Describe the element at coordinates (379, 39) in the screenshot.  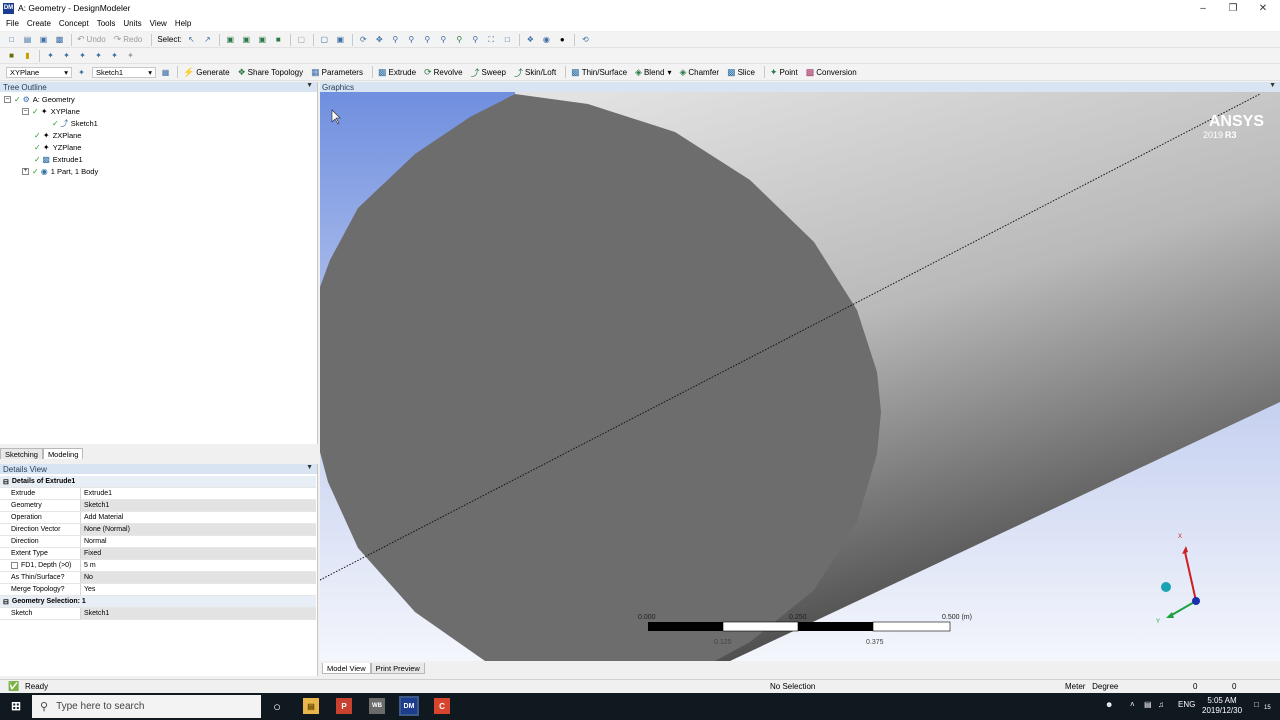
I see `pan-icon: ✥` at that location.